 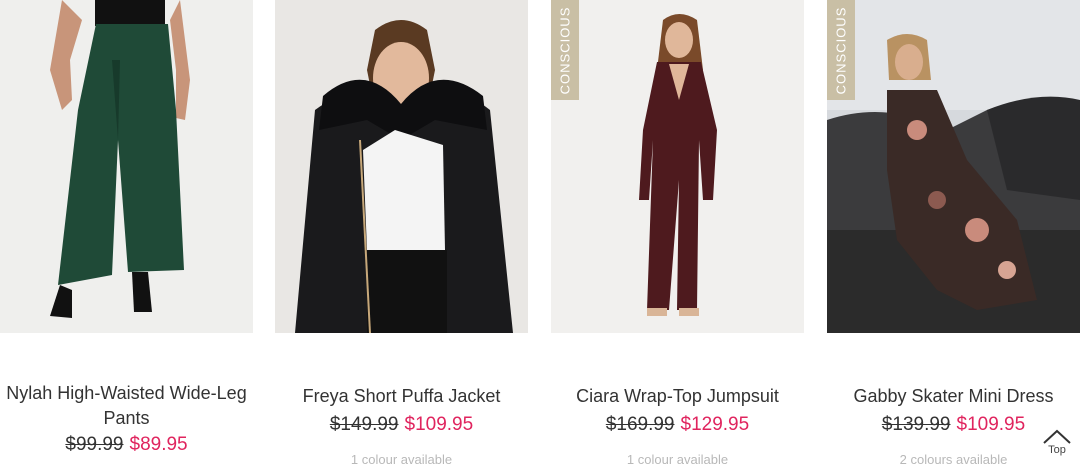 I want to click on product-info: Ciara Wrap-Top Jumpsuit $169.99 $129.95, so click(x=677, y=410).